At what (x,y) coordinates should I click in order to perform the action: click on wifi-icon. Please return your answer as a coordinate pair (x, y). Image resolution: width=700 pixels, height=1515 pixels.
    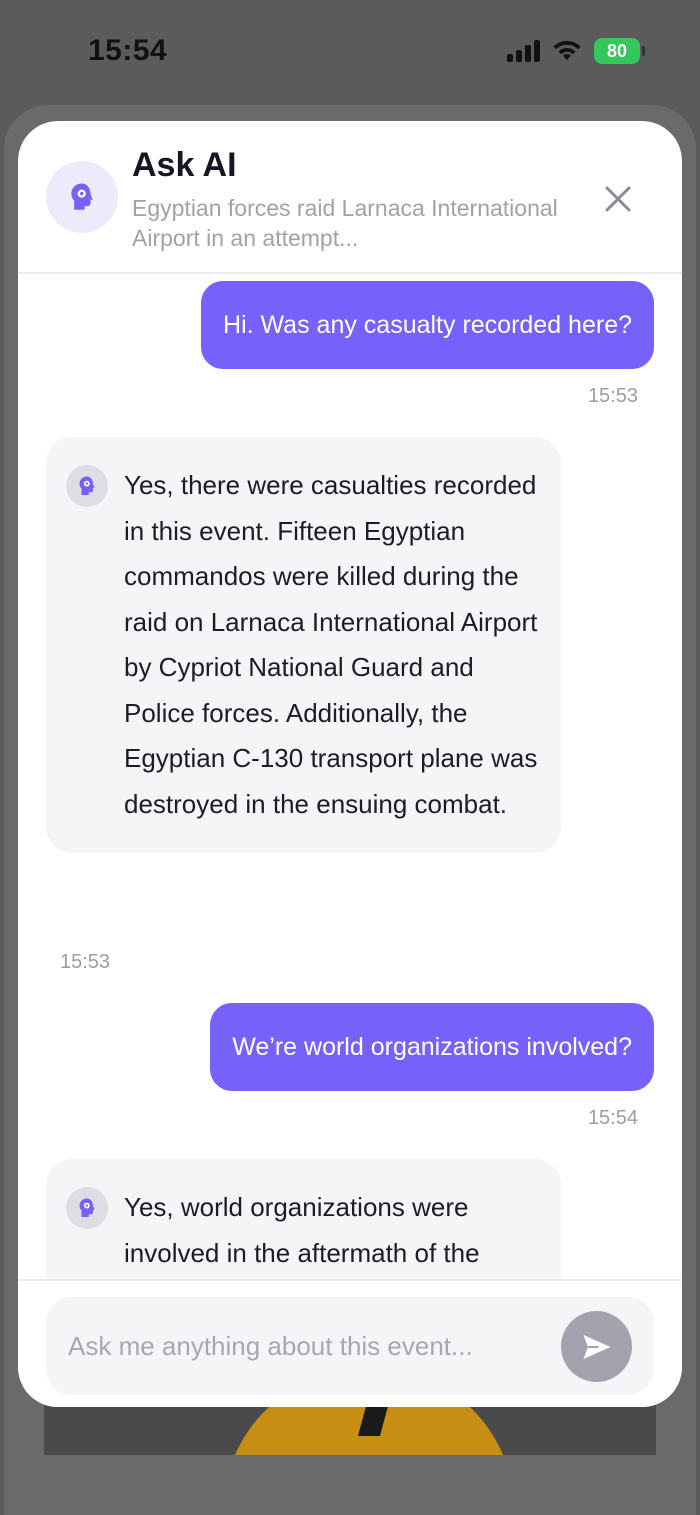
    Looking at the image, I should click on (567, 50).